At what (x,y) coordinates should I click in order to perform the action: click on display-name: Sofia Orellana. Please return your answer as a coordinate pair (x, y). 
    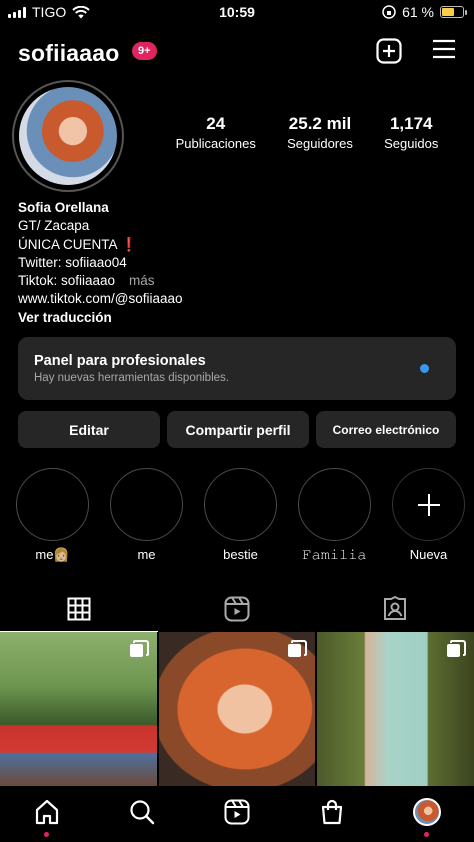
    Looking at the image, I should click on (63, 207).